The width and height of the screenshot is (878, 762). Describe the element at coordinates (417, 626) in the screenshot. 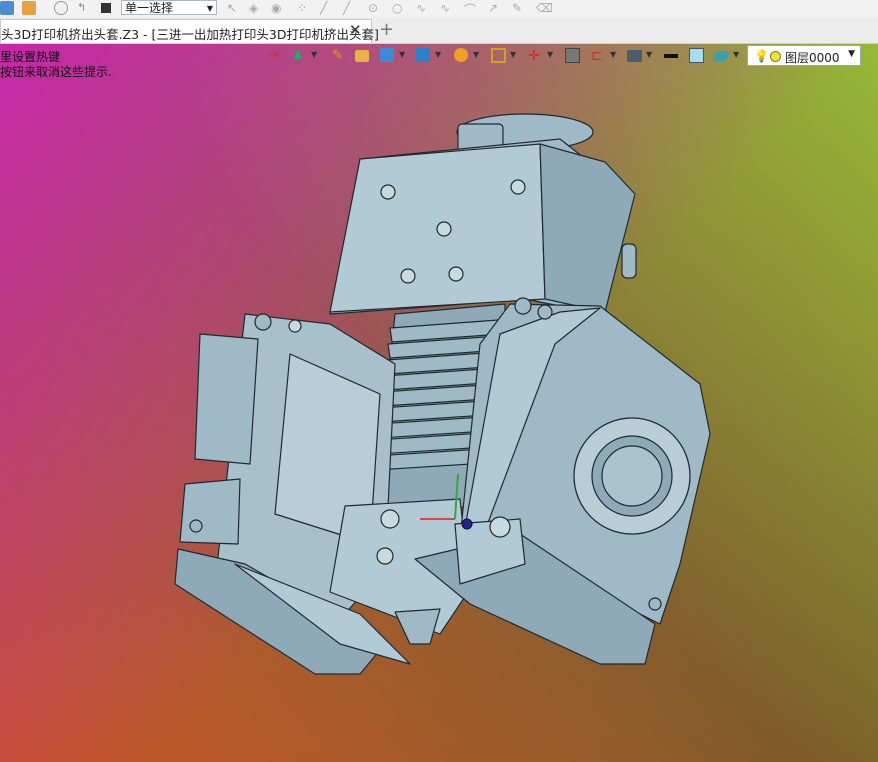

I see `model-nozzle` at that location.